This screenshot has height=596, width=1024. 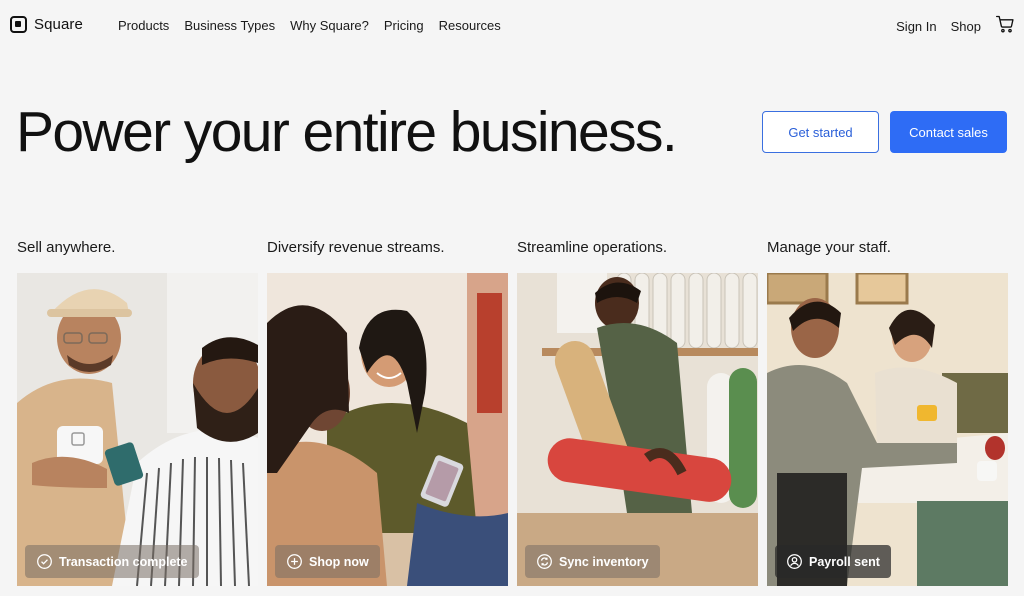 I want to click on card-title: Sell anywhere., so click(x=66, y=247).